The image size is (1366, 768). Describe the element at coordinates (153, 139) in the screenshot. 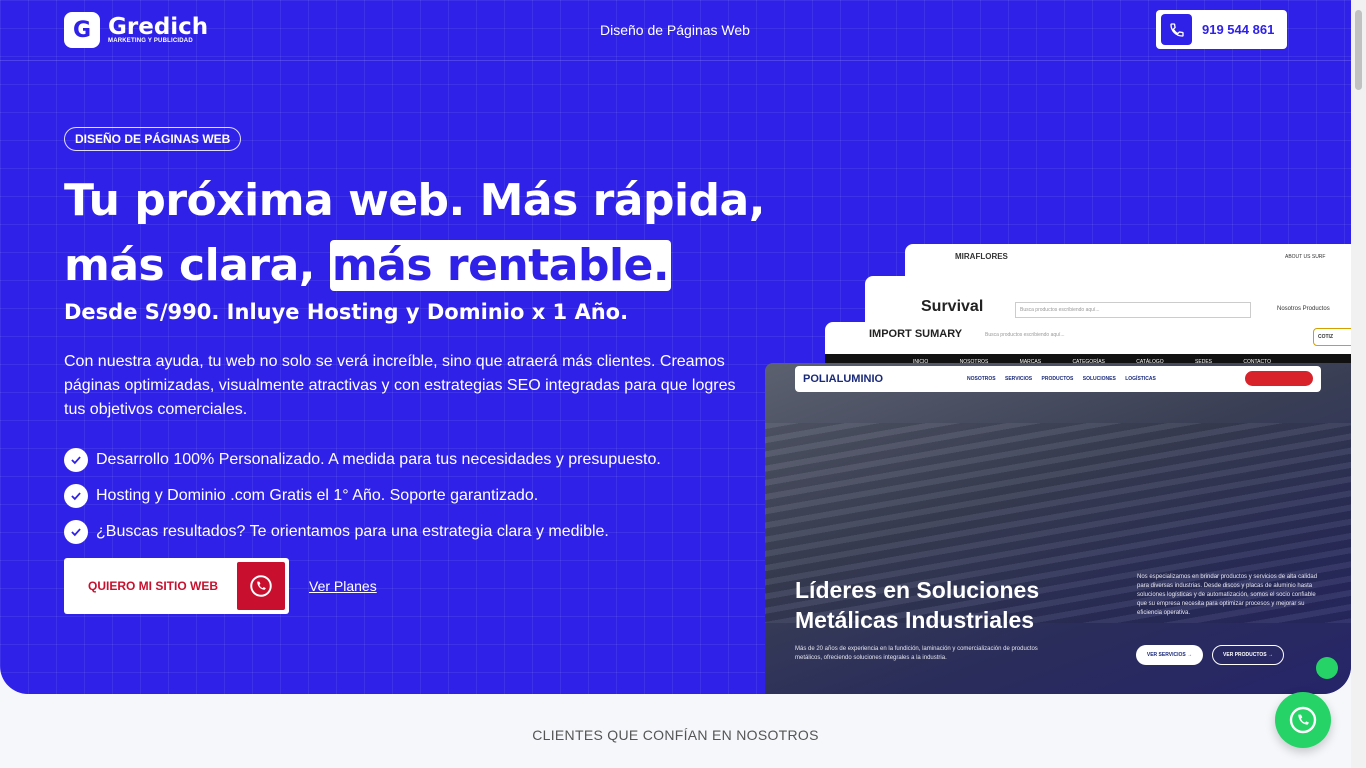

I see `section-tag: DISEÑO DE PÁGINAS WEB` at that location.